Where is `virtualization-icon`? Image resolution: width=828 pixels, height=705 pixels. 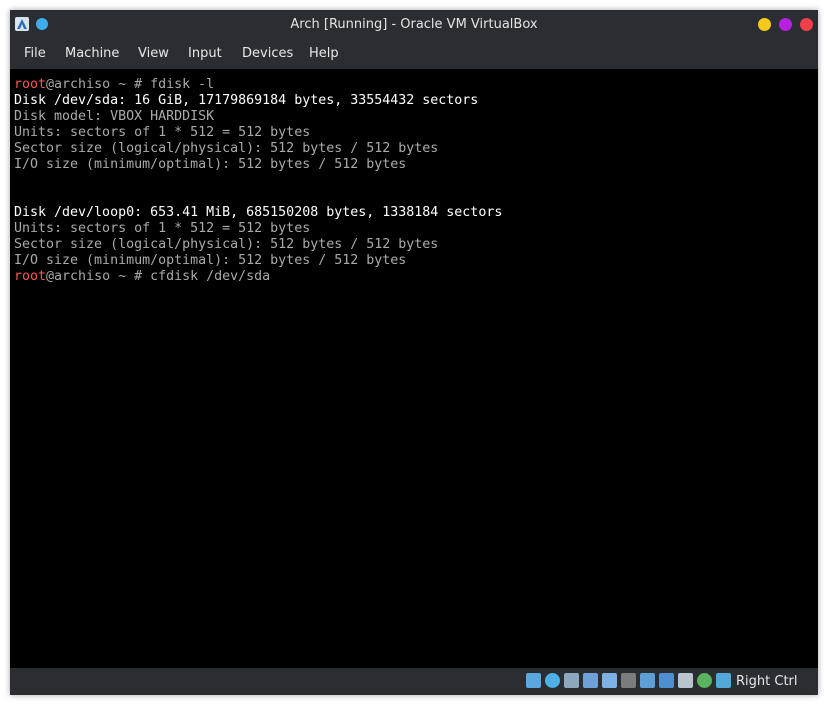
virtualization-icon is located at coordinates (685, 680).